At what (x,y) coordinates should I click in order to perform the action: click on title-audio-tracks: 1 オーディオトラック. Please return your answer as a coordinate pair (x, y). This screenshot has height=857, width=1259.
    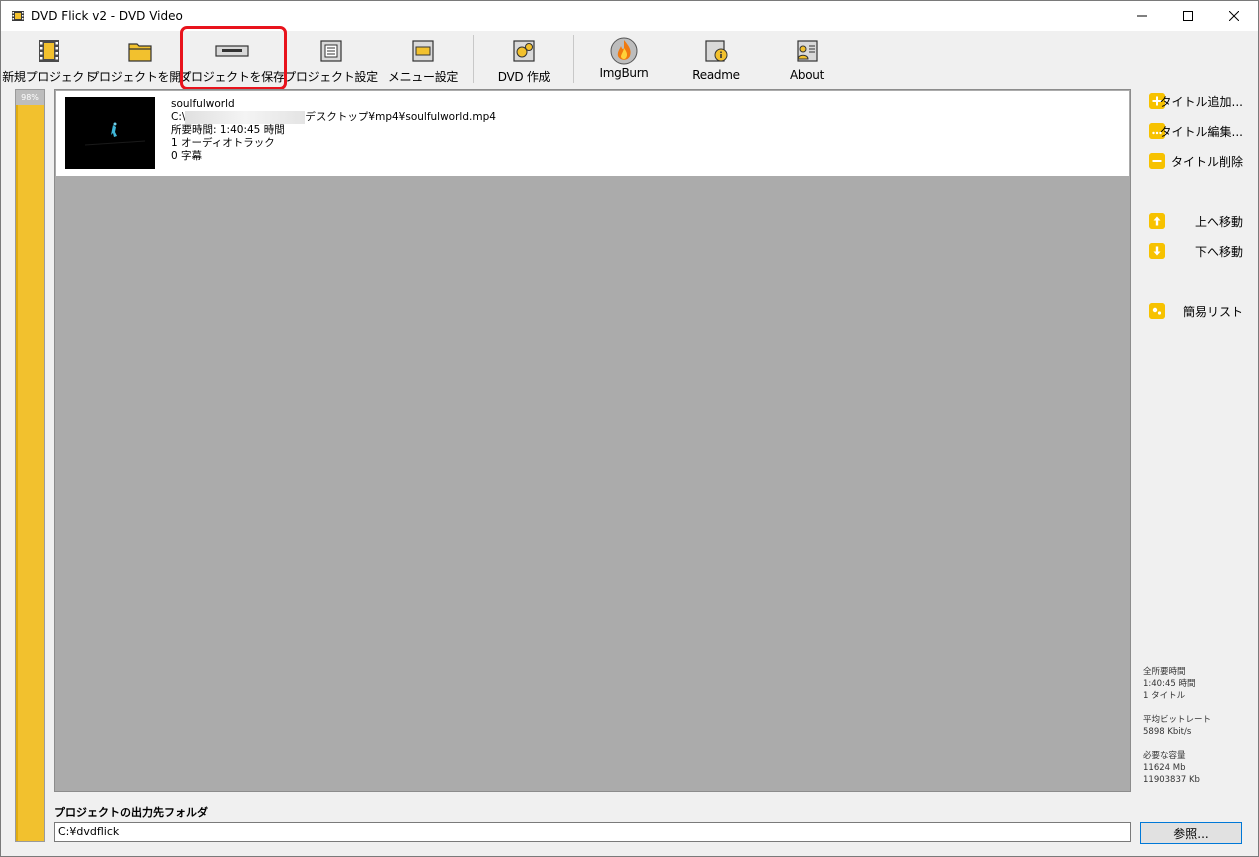
    Looking at the image, I should click on (223, 143).